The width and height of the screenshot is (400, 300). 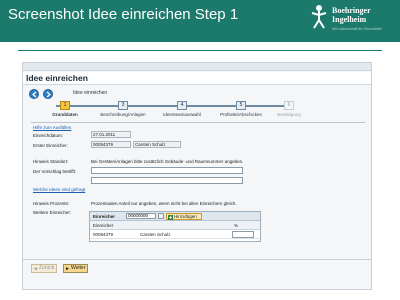 What do you see at coordinates (67, 269) in the screenshot?
I see `arrow-right-icon: ►` at bounding box center [67, 269].